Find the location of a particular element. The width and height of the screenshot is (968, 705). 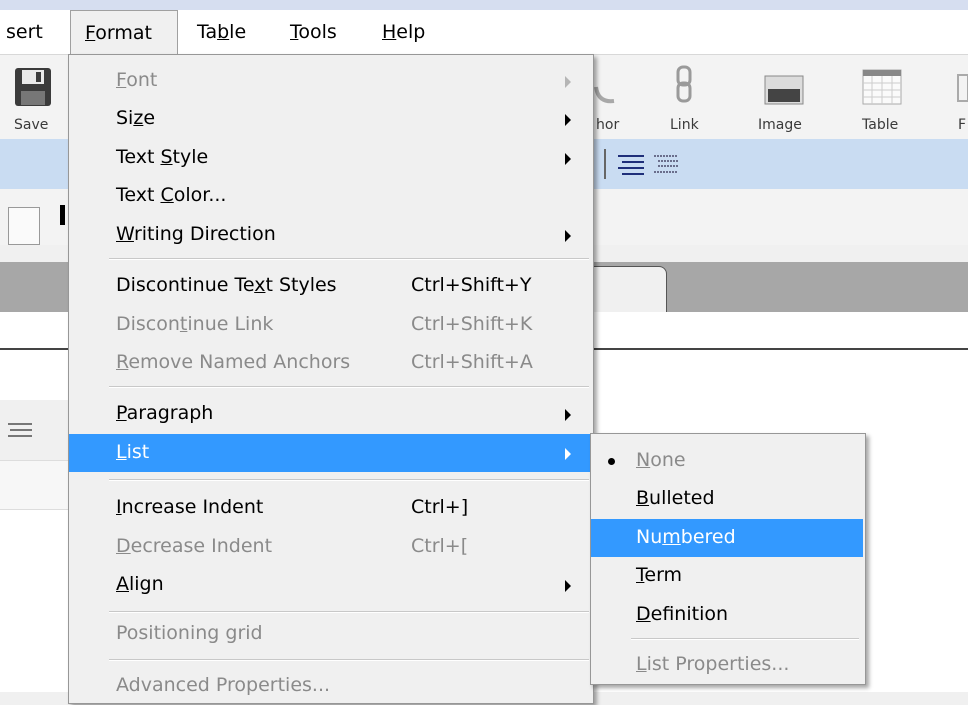

submenu-item-none: None is located at coordinates (727, 461).